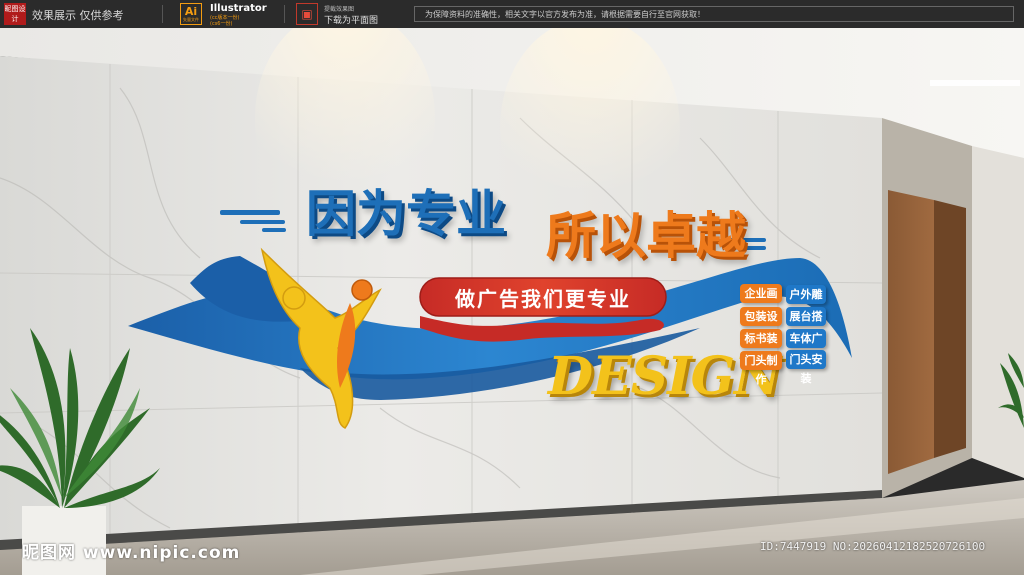 Image resolution: width=1024 pixels, height=575 pixels. Describe the element at coordinates (806, 367) in the screenshot. I see `service-tag: 门头安装` at that location.